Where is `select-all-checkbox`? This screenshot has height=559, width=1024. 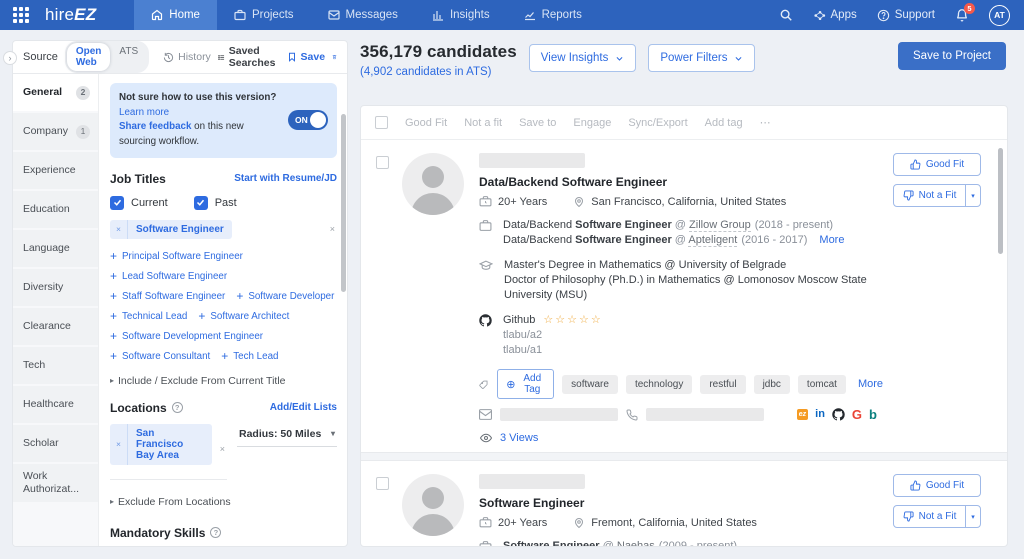
select-all-checkbox is located at coordinates (381, 122).